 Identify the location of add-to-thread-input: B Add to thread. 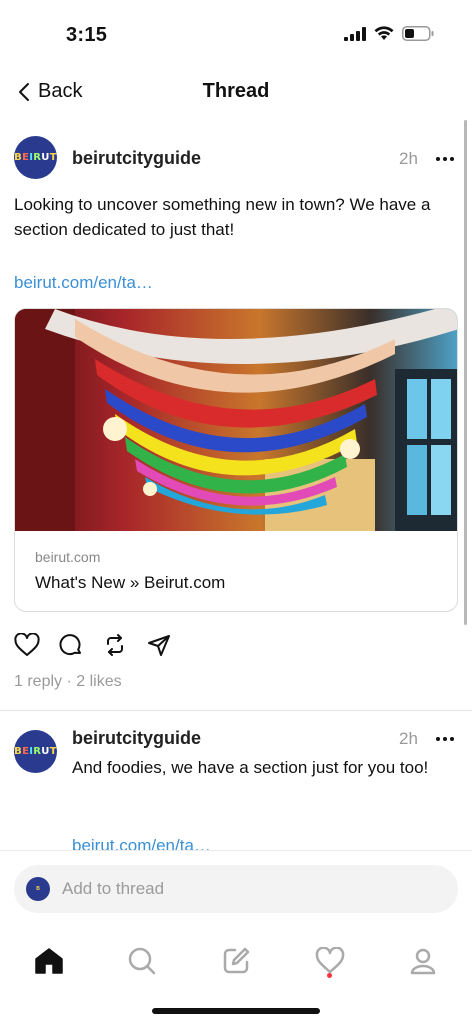
(236, 889).